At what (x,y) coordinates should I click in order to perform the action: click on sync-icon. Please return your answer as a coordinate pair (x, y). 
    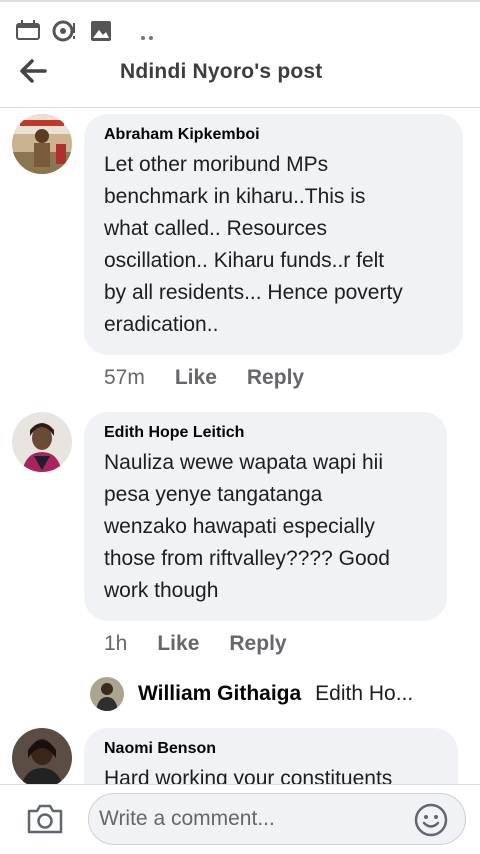
    Looking at the image, I should click on (65, 33).